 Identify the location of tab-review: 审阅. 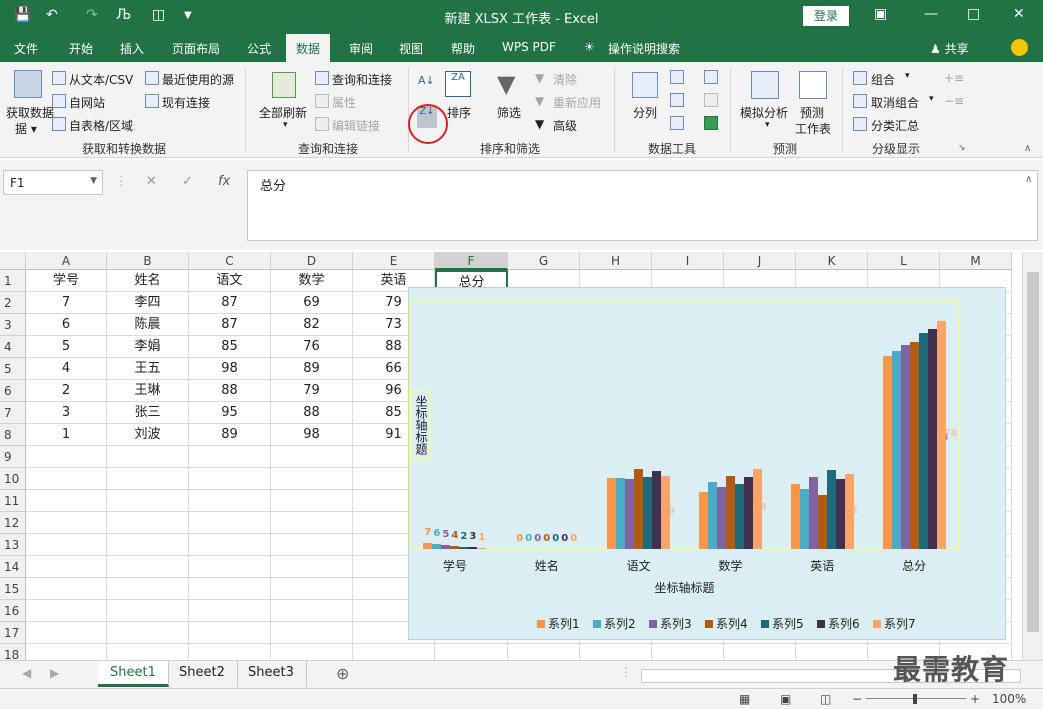
(361, 48).